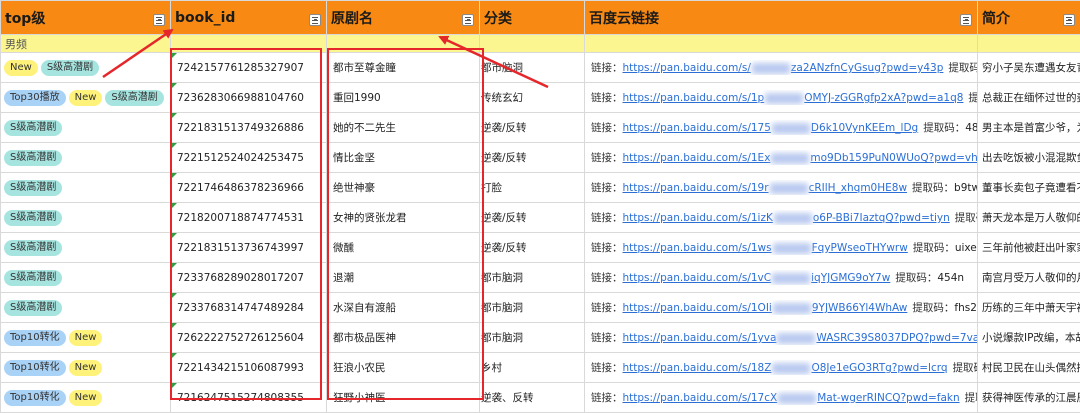 The width and height of the screenshot is (1080, 413). What do you see at coordinates (86, 68) in the screenshot?
I see `top-cell: NewS级高潜剧` at bounding box center [86, 68].